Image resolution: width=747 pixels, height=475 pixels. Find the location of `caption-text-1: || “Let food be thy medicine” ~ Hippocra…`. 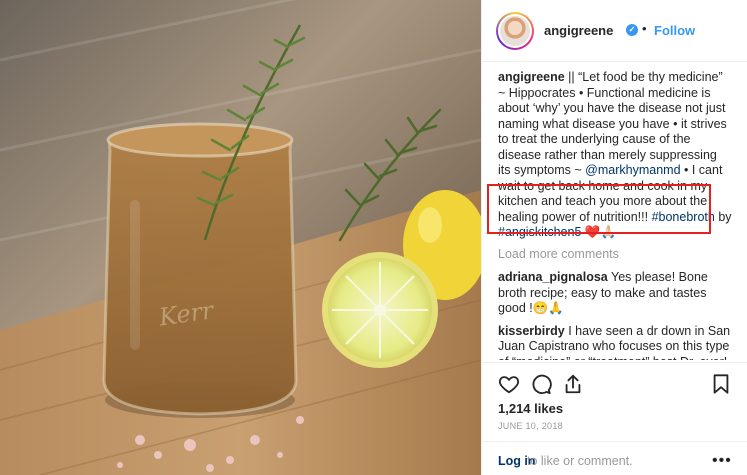

caption-text-1: || “Let food be thy medicine” ~ Hippocra… is located at coordinates (612, 123).